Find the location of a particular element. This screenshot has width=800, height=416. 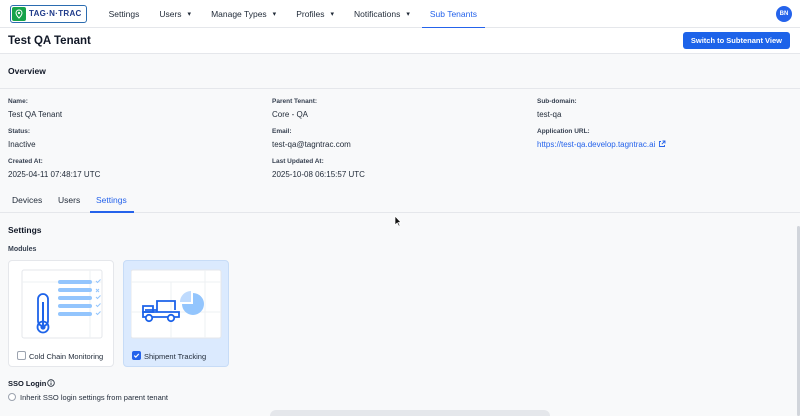

nav-item-profiles: Profiles ▾ is located at coordinates (315, 14).